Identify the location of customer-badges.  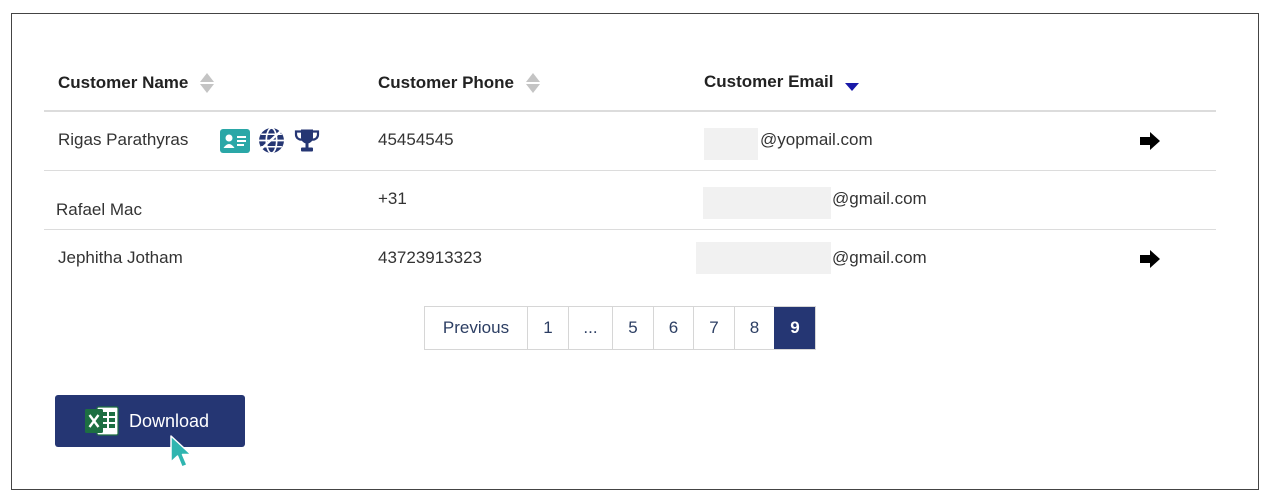
(270, 140).